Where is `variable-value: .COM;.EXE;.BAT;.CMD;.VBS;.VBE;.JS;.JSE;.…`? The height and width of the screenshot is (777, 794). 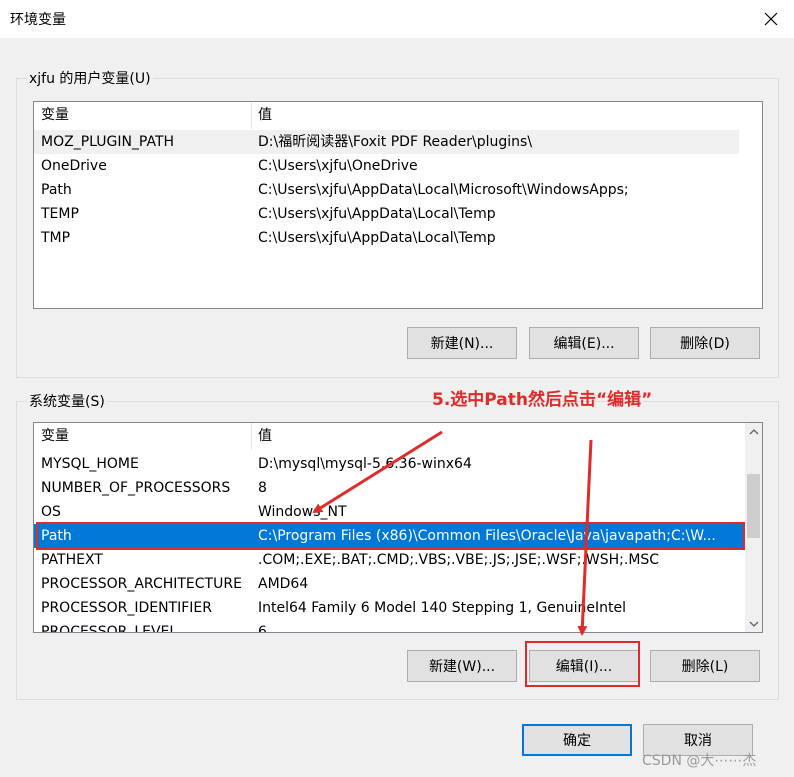 variable-value: .COM;.EXE;.BAT;.CMD;.VBS;.VBE;.JS;.JSE;.… is located at coordinates (459, 560).